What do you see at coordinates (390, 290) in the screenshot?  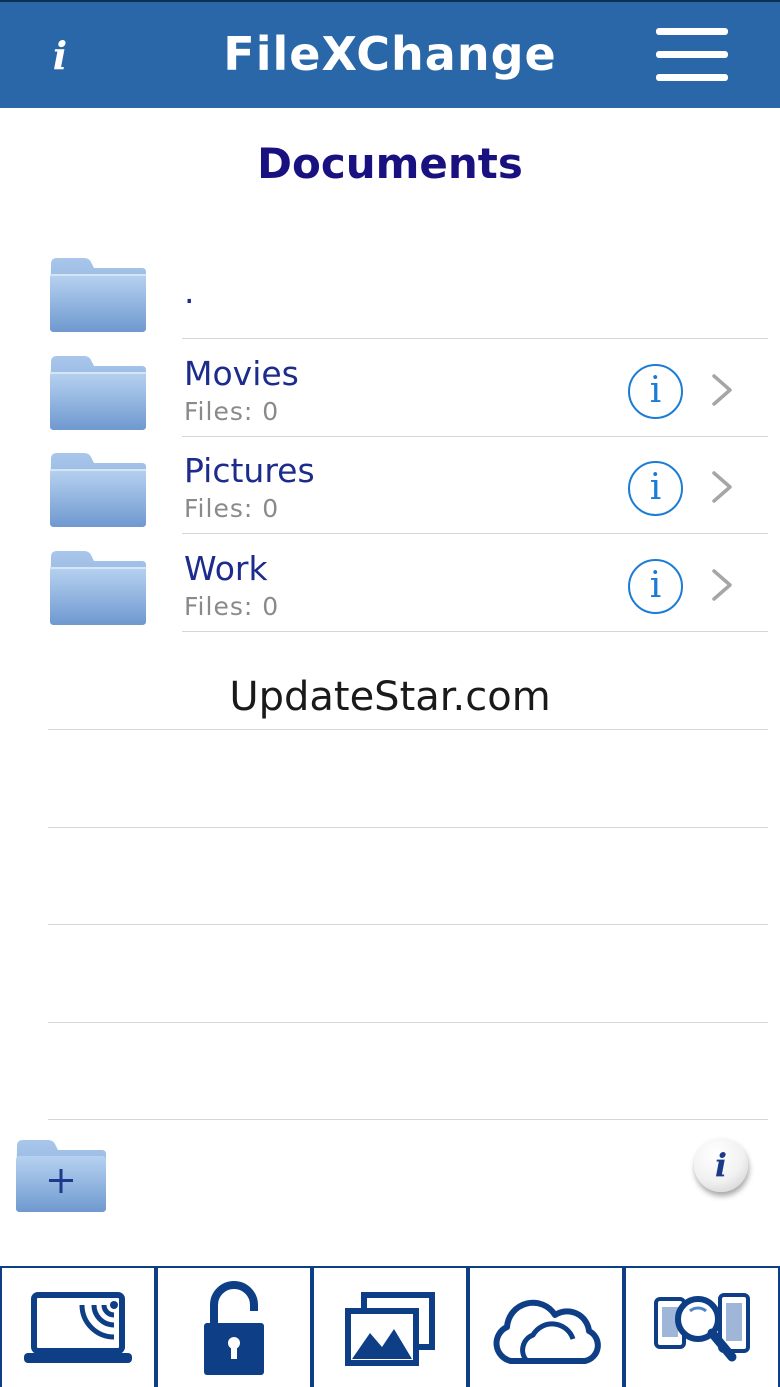 I see `folder-row-current: .` at bounding box center [390, 290].